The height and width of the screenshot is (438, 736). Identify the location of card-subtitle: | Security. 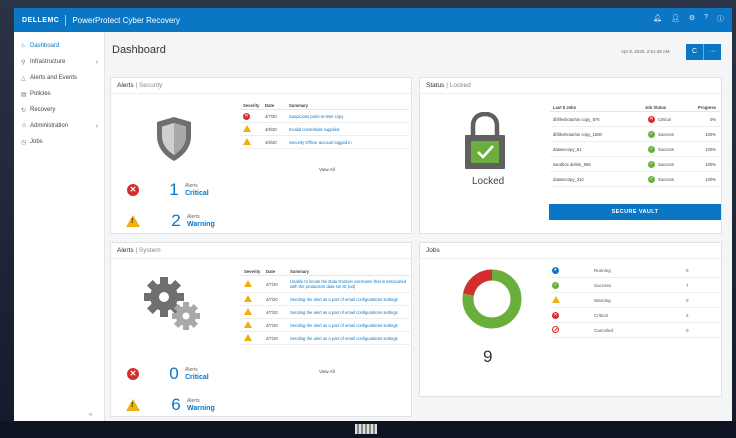
(149, 85).